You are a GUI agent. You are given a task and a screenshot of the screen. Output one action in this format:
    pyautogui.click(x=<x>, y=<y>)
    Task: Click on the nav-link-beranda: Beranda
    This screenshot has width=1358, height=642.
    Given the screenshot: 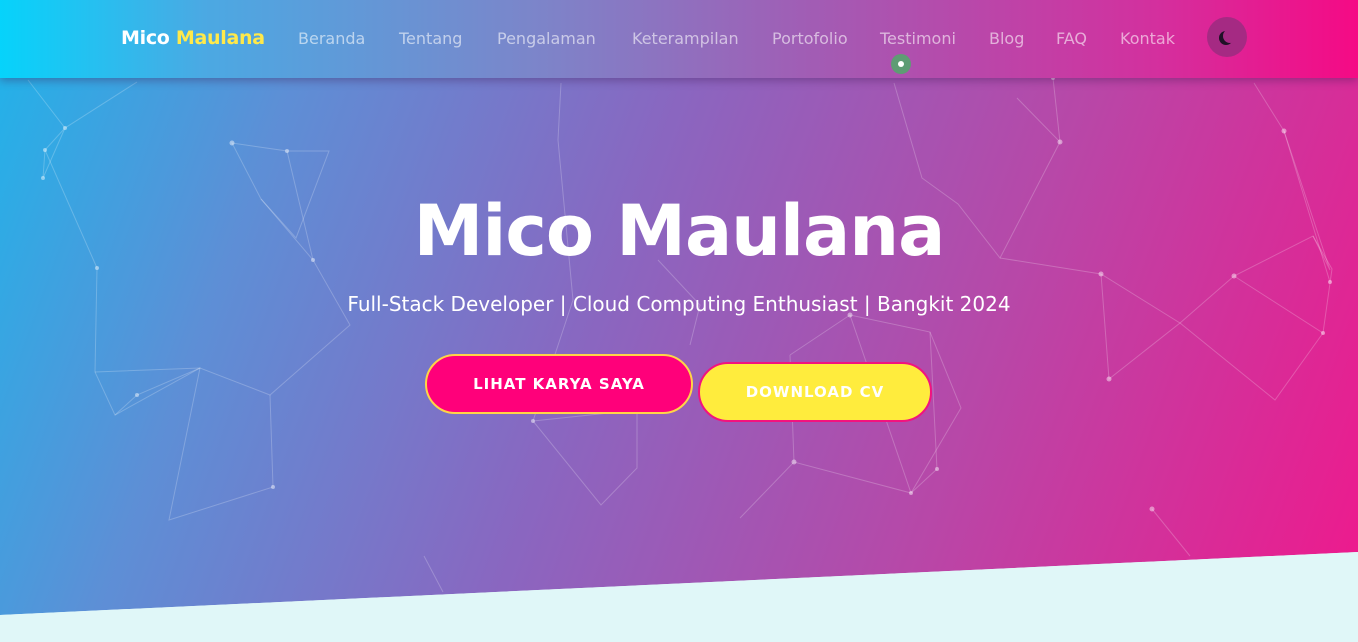 What is the action you would take?
    pyautogui.click(x=331, y=38)
    